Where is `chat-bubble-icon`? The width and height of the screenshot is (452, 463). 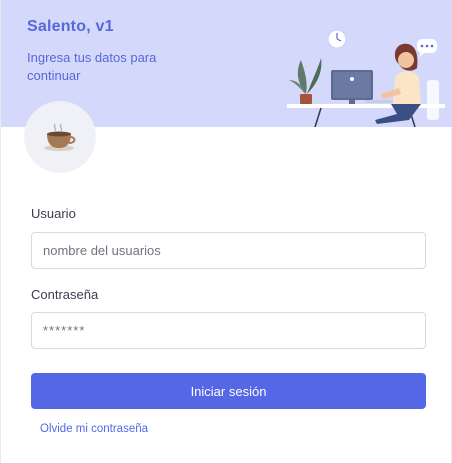 chat-bubble-icon is located at coordinates (427, 48).